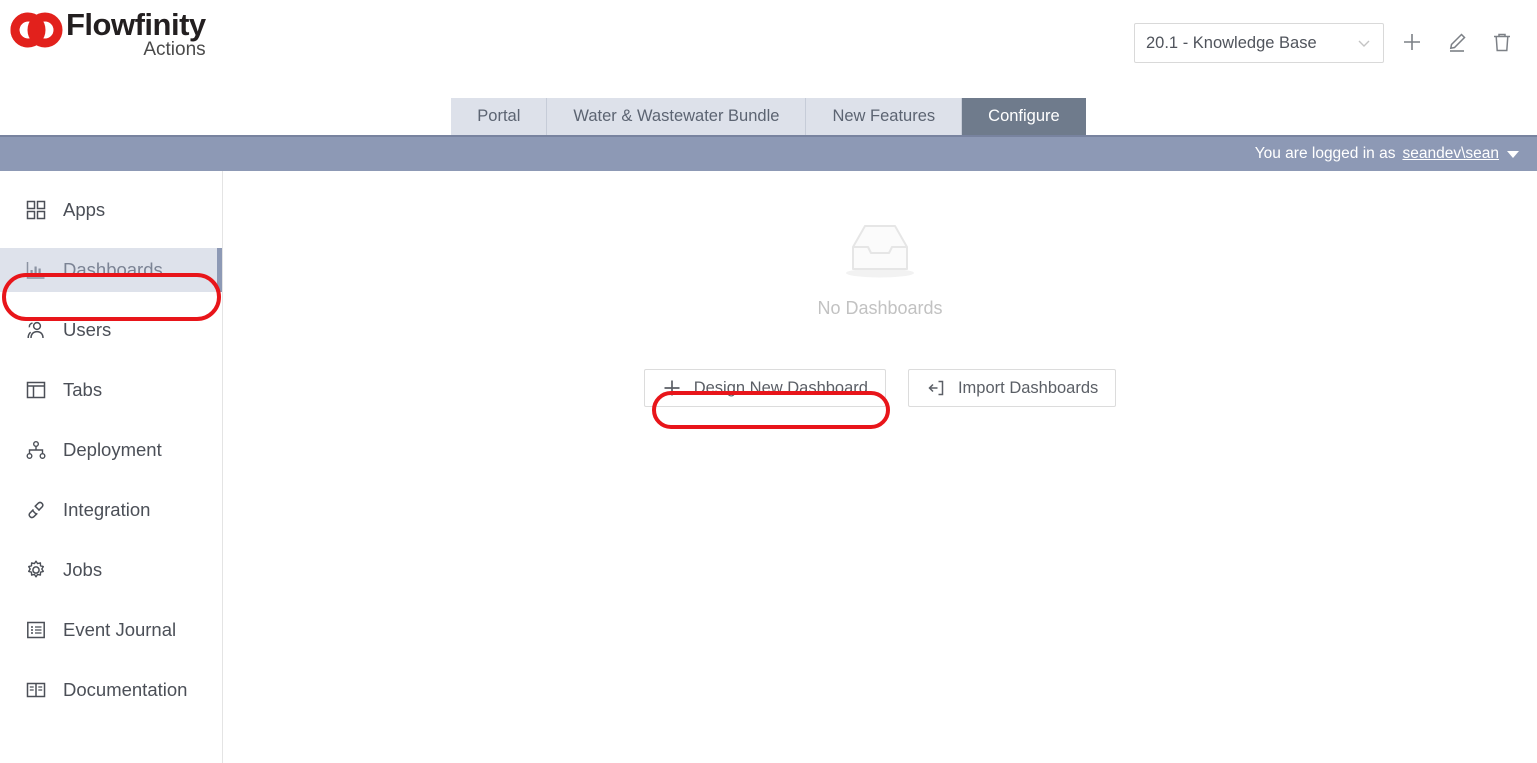 The image size is (1537, 763). Describe the element at coordinates (1028, 387) in the screenshot. I see `import-dashboards-label: Import Dashboards` at that location.